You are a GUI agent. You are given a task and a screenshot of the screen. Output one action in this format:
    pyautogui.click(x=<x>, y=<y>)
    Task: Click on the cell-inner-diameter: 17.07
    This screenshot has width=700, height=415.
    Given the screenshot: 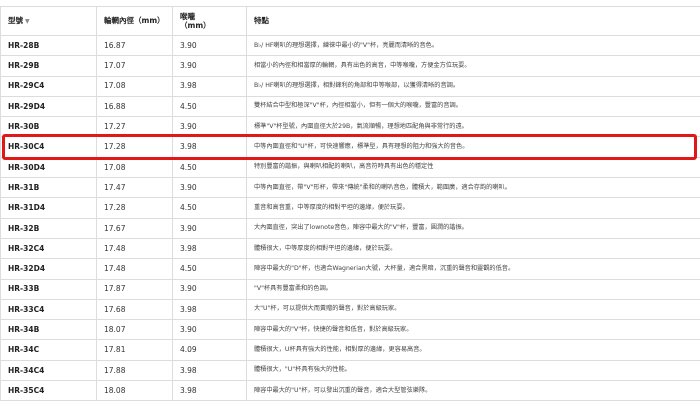 What is the action you would take?
    pyautogui.click(x=134, y=66)
    